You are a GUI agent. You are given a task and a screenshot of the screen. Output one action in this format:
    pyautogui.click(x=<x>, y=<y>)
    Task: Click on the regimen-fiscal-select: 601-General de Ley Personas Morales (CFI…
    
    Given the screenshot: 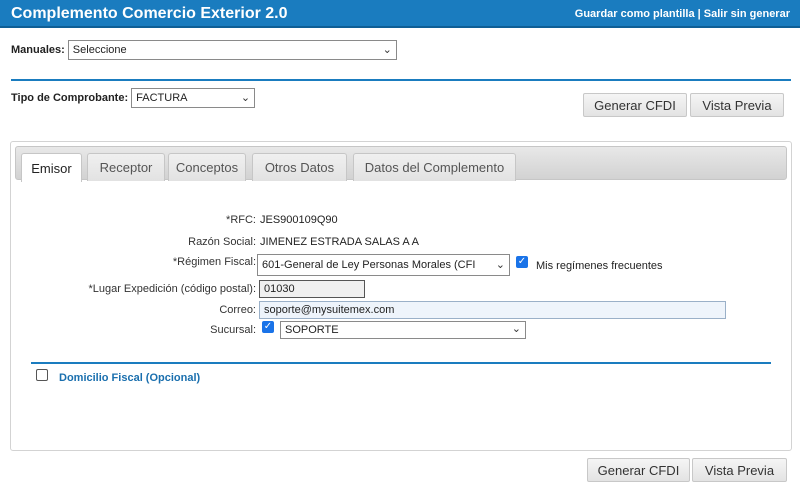 What is the action you would take?
    pyautogui.click(x=383, y=265)
    